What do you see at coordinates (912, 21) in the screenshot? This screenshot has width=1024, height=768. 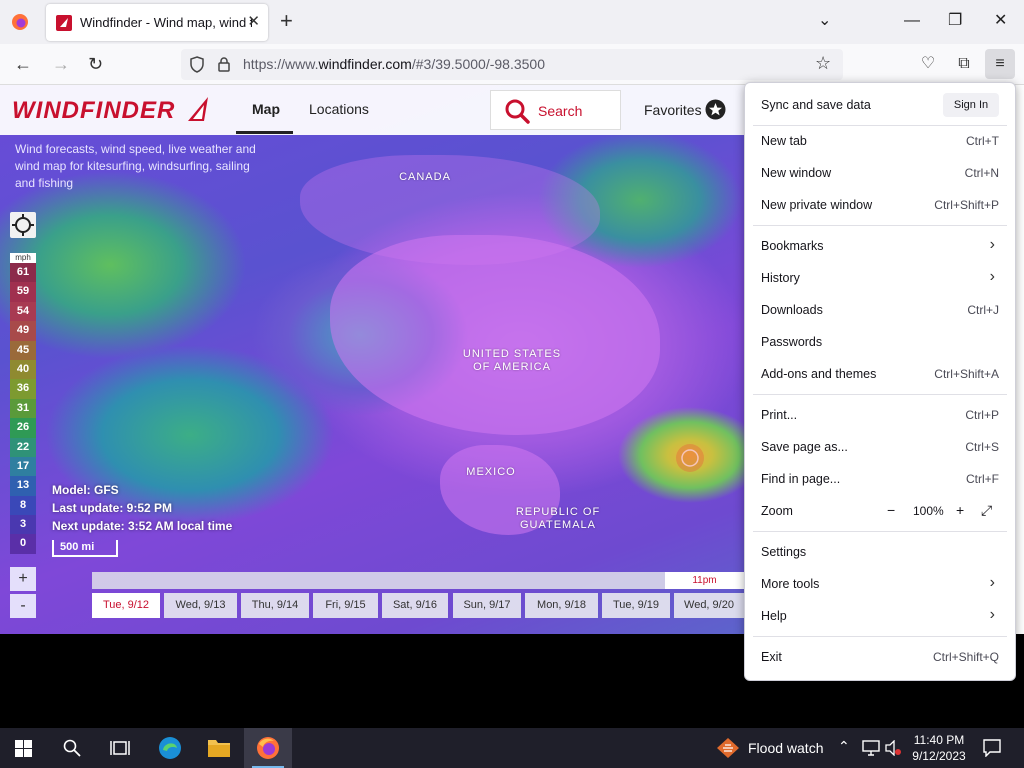 I see `minimize-button: —` at bounding box center [912, 21].